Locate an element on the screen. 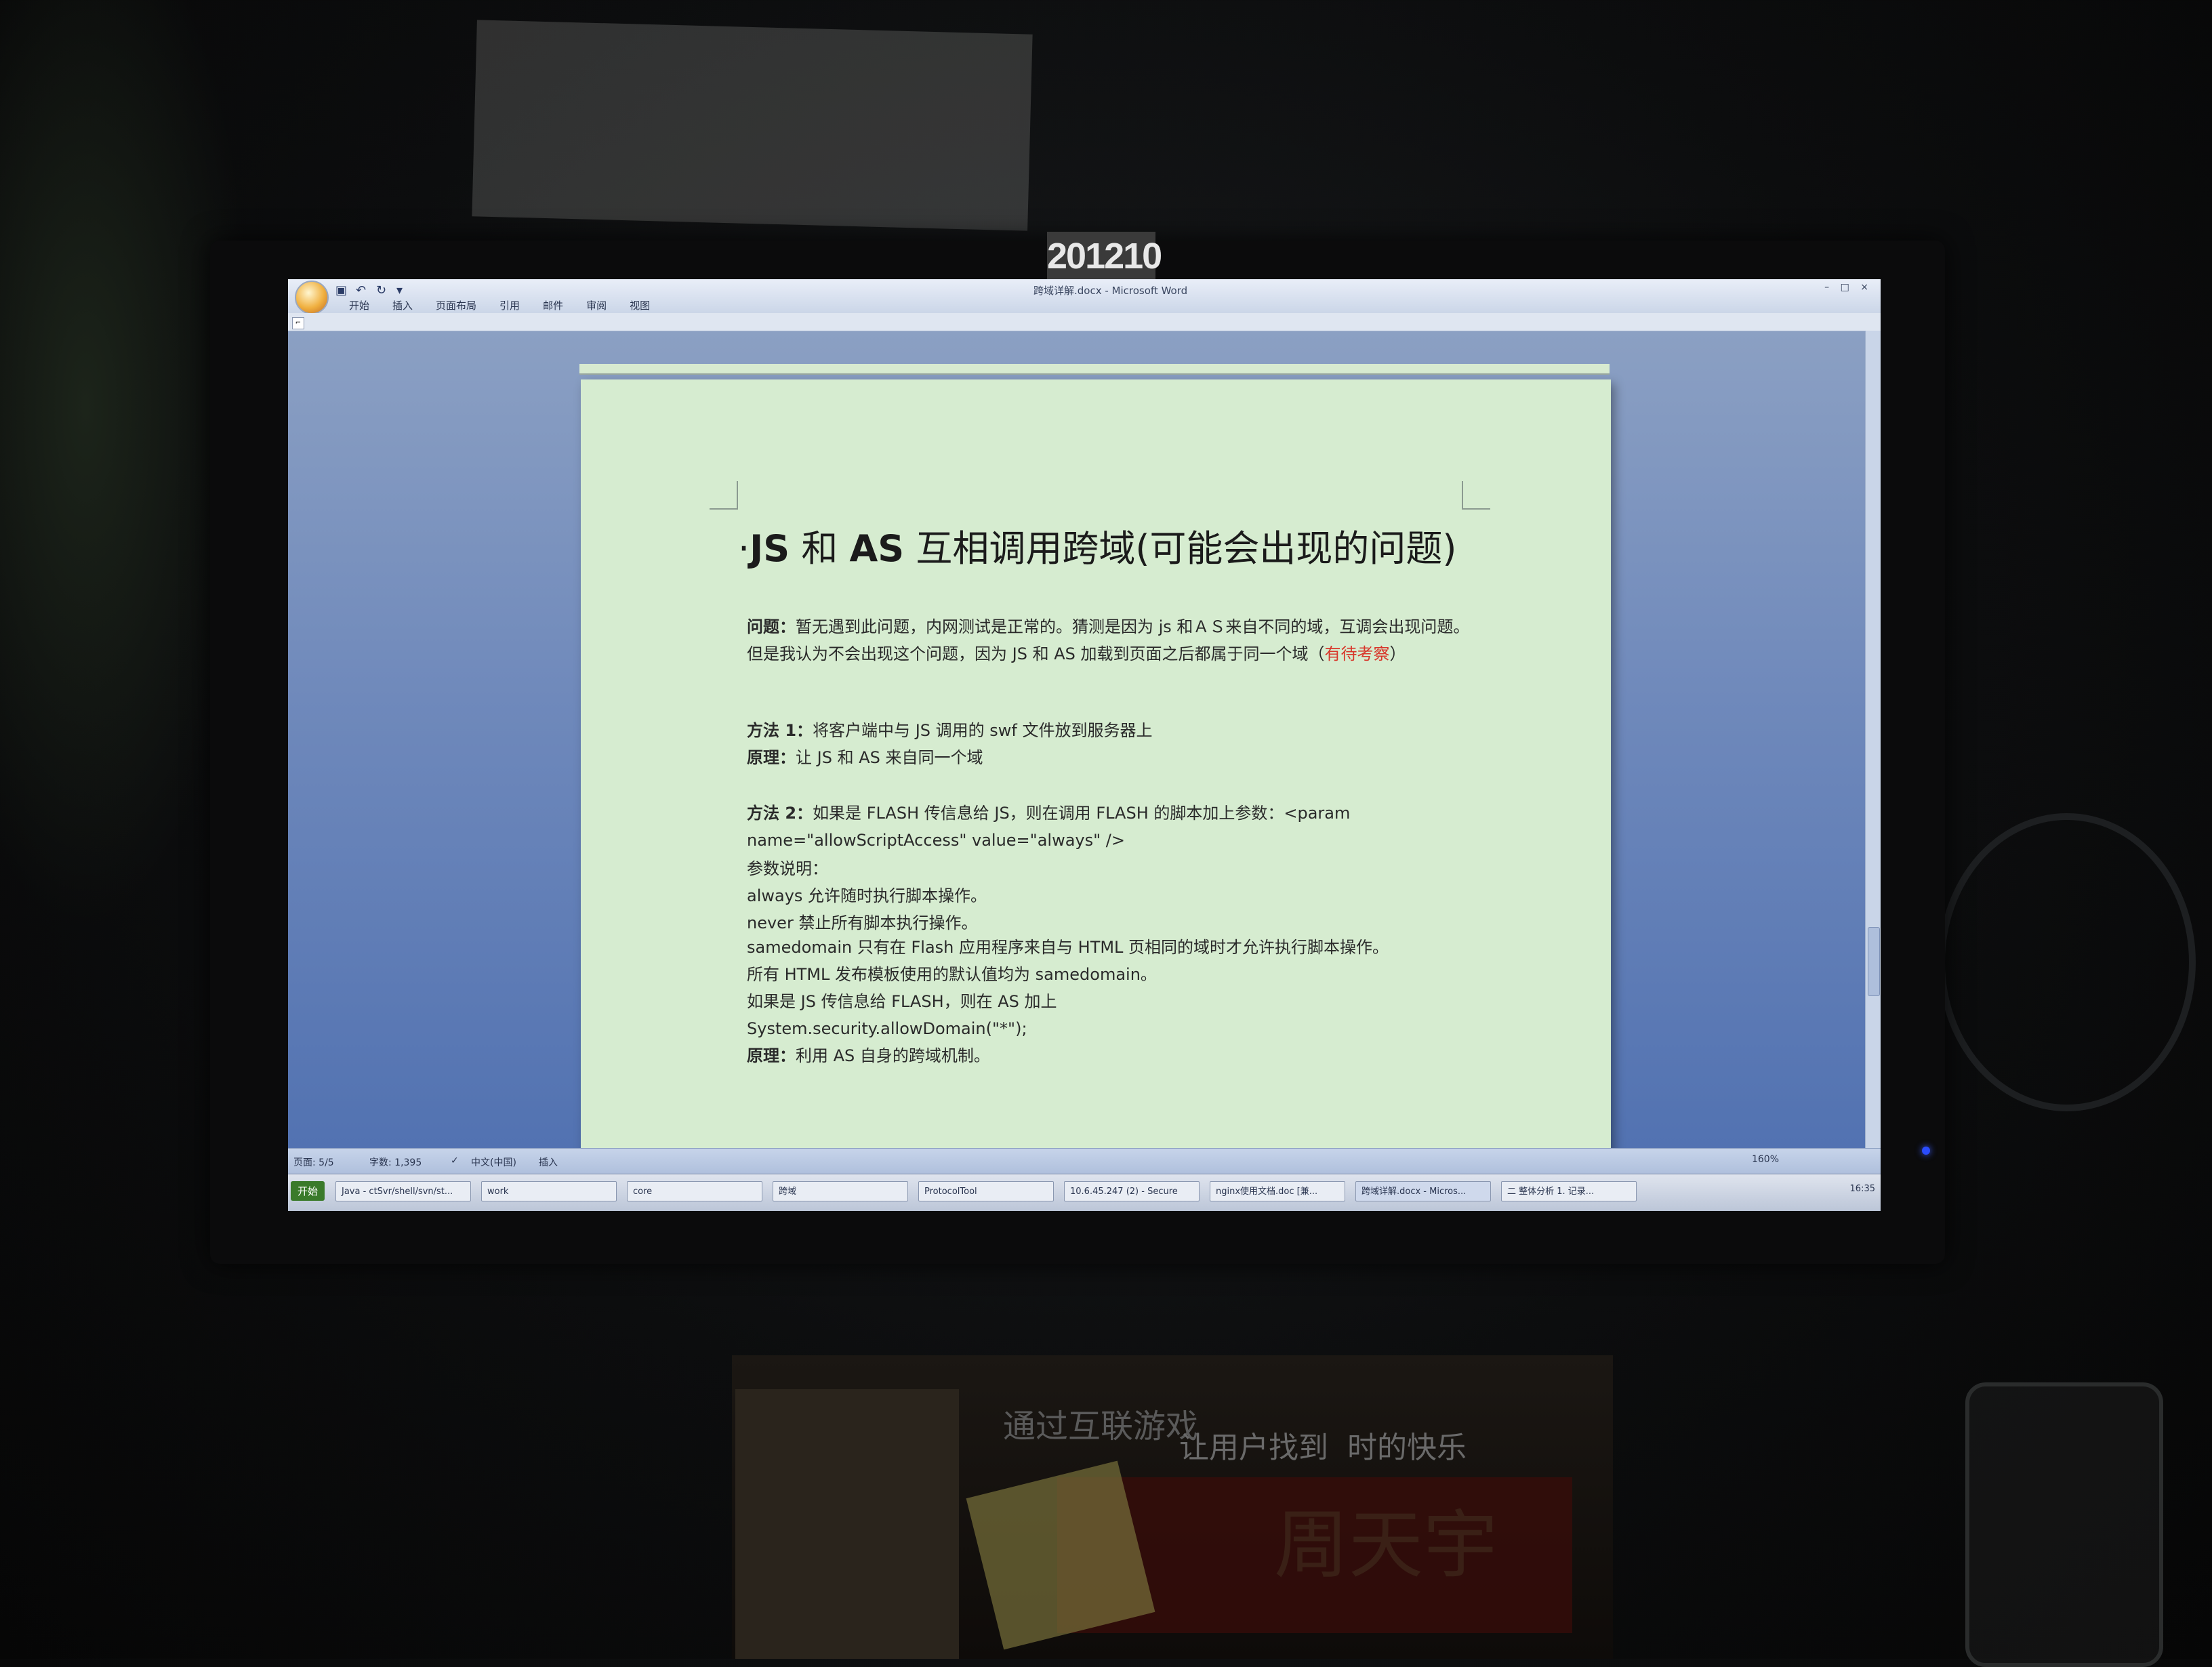  paragraph-always: always 允许随时执行脚本操作。 is located at coordinates (867, 895).